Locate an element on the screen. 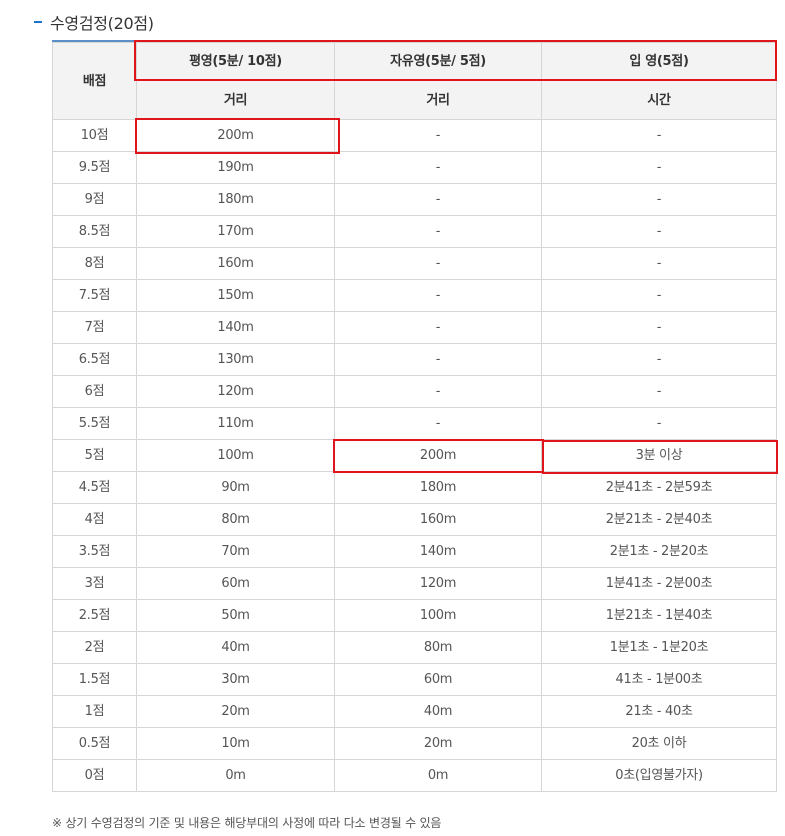  table-row: 3.5점 70m 140m 2분1초 - 2분20초 is located at coordinates (414, 551).